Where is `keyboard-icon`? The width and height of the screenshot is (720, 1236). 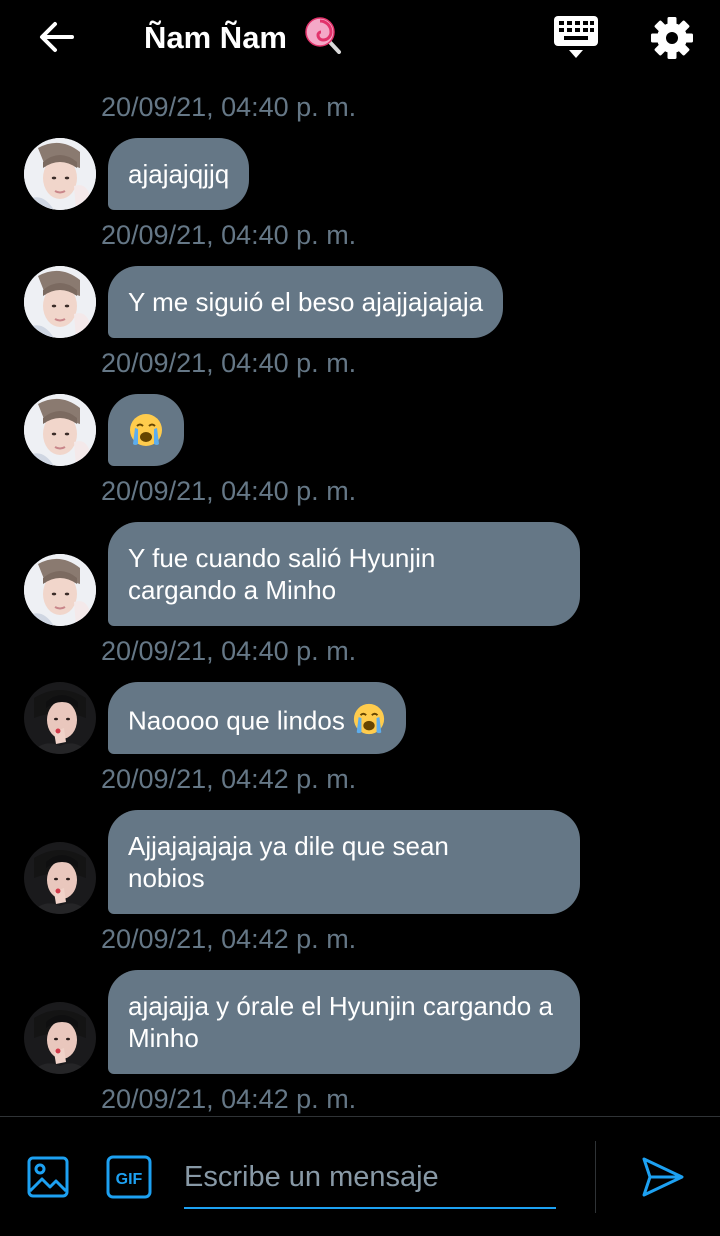
keyboard-icon is located at coordinates (576, 37).